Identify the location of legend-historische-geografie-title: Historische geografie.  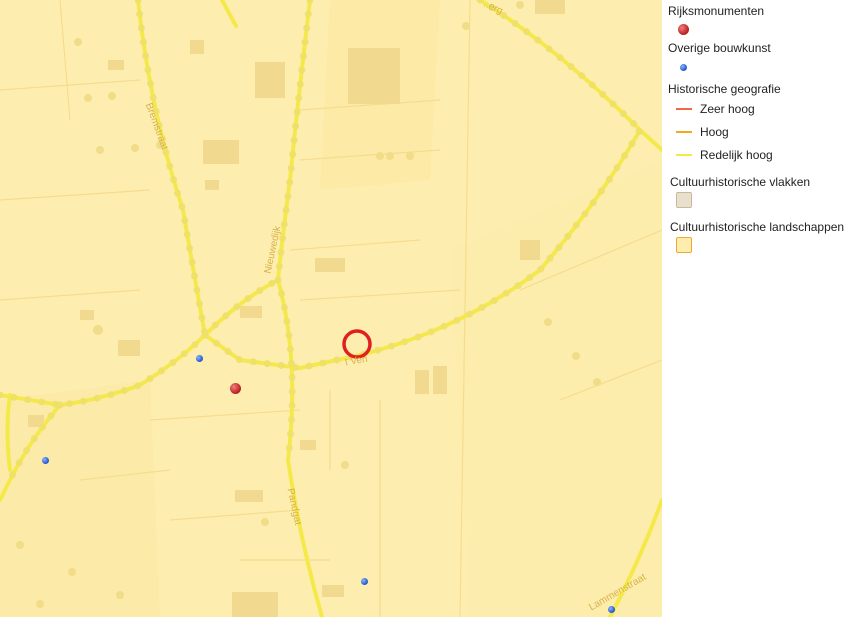
(724, 89).